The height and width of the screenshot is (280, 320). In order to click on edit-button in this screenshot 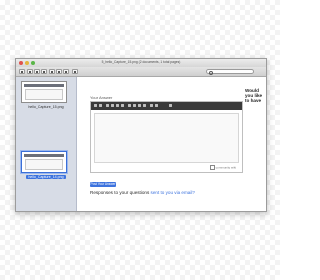, I will do `click(75, 71)`.